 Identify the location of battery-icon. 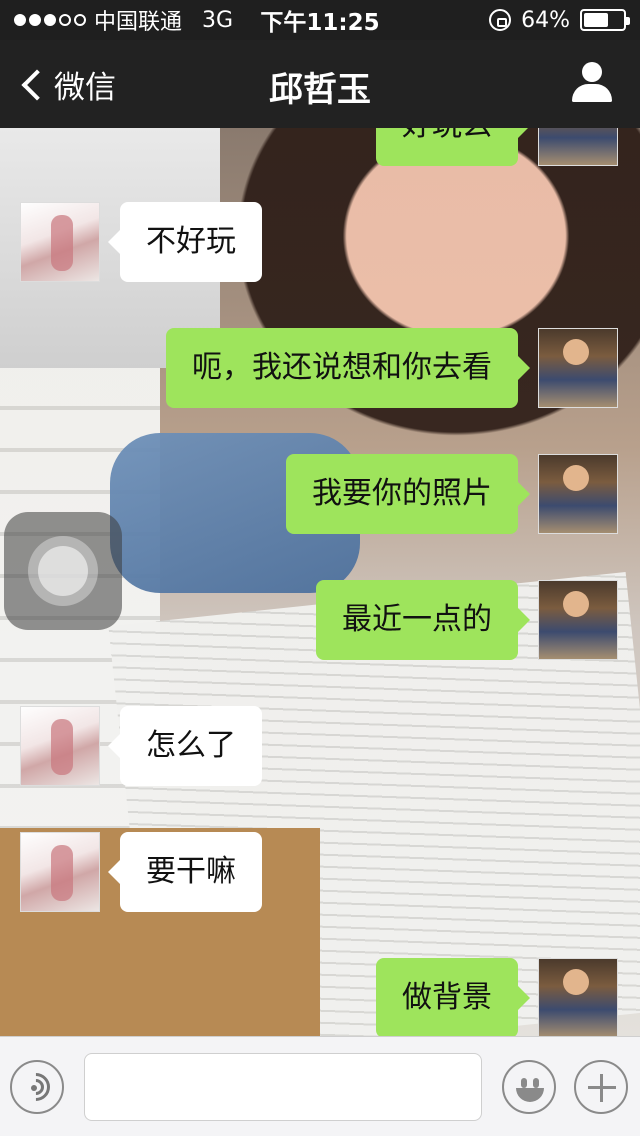
(605, 20).